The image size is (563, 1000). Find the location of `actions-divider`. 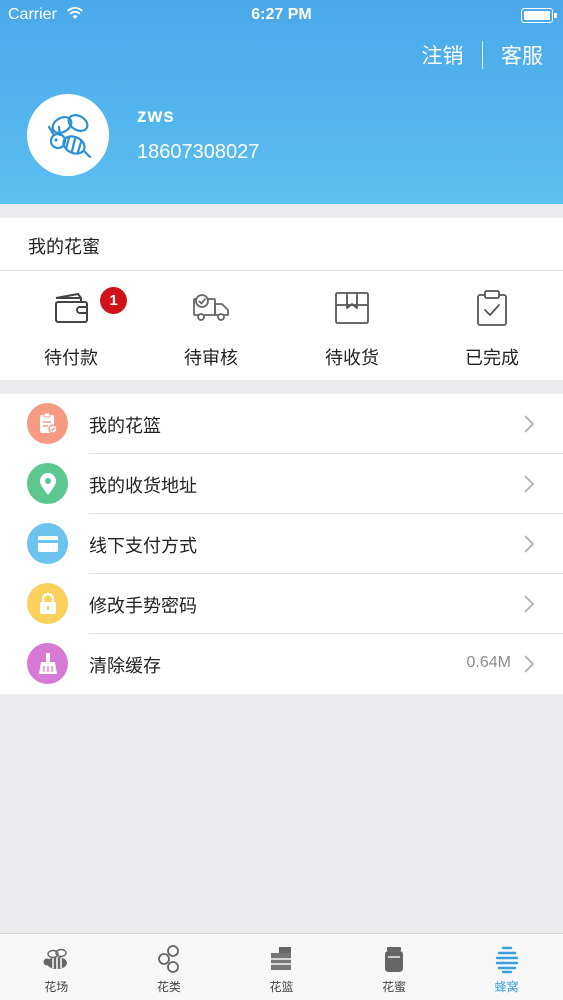

actions-divider is located at coordinates (482, 55).